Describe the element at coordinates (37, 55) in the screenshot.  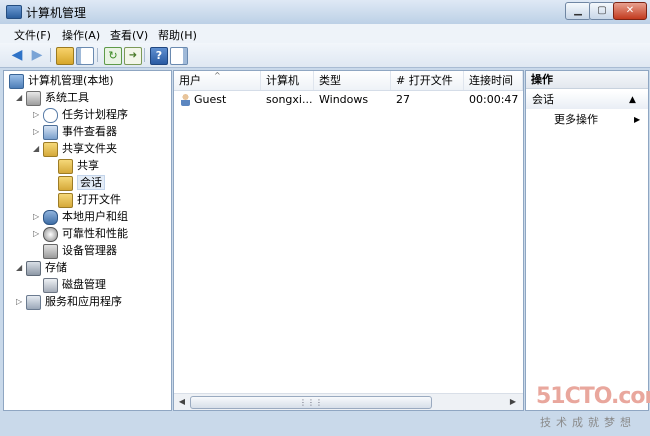
I see `forward-arrow-icon: ▶` at that location.